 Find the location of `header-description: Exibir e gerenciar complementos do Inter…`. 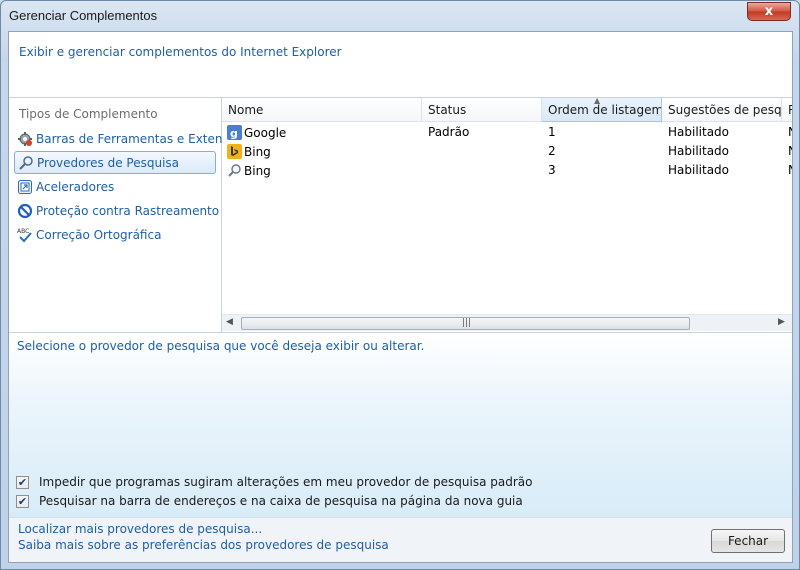

header-description: Exibir e gerenciar complementos do Inter… is located at coordinates (180, 52).